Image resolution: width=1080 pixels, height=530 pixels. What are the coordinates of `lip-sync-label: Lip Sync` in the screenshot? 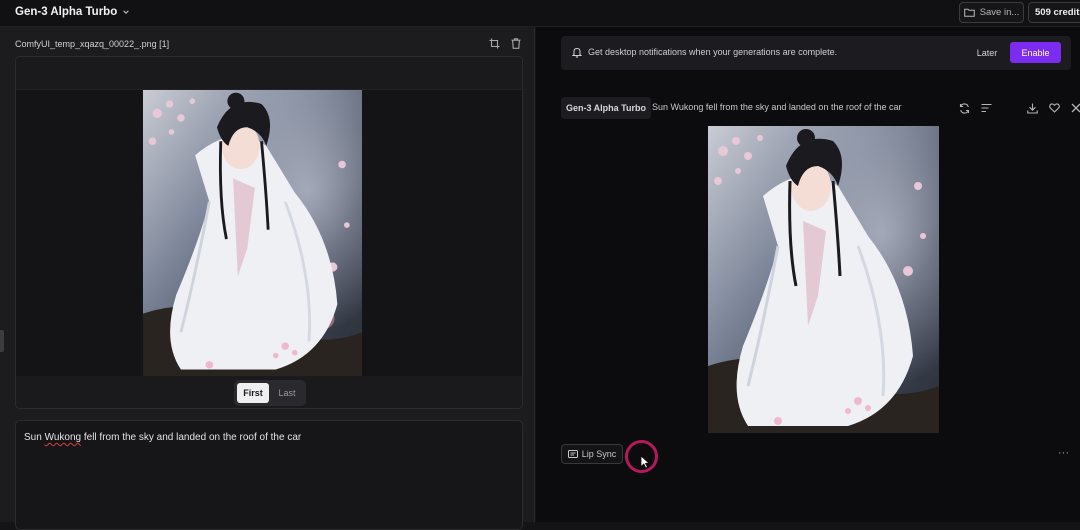 It's located at (599, 454).